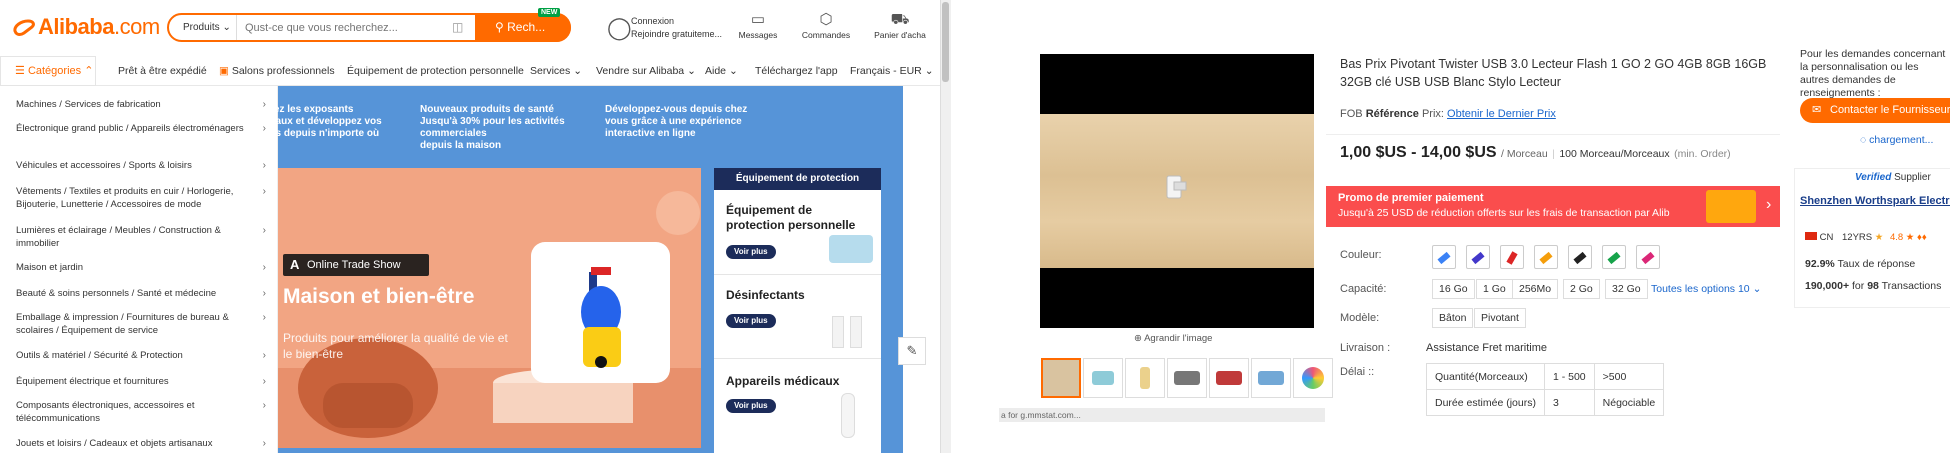 The height and width of the screenshot is (453, 1950). Describe the element at coordinates (1629, 376) in the screenshot. I see `table-cell: >500` at that location.